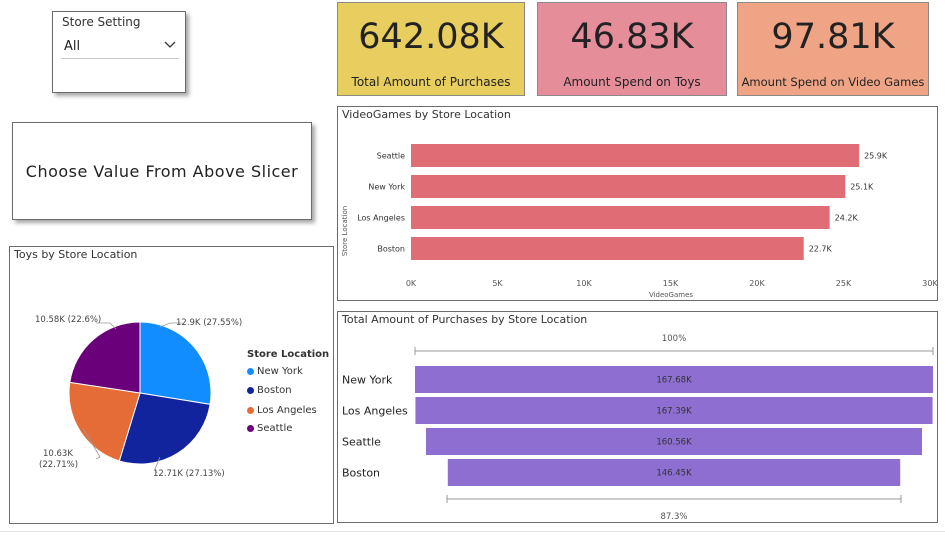  Describe the element at coordinates (497, 283) in the screenshot. I see `x-tick-label: 5K` at that location.